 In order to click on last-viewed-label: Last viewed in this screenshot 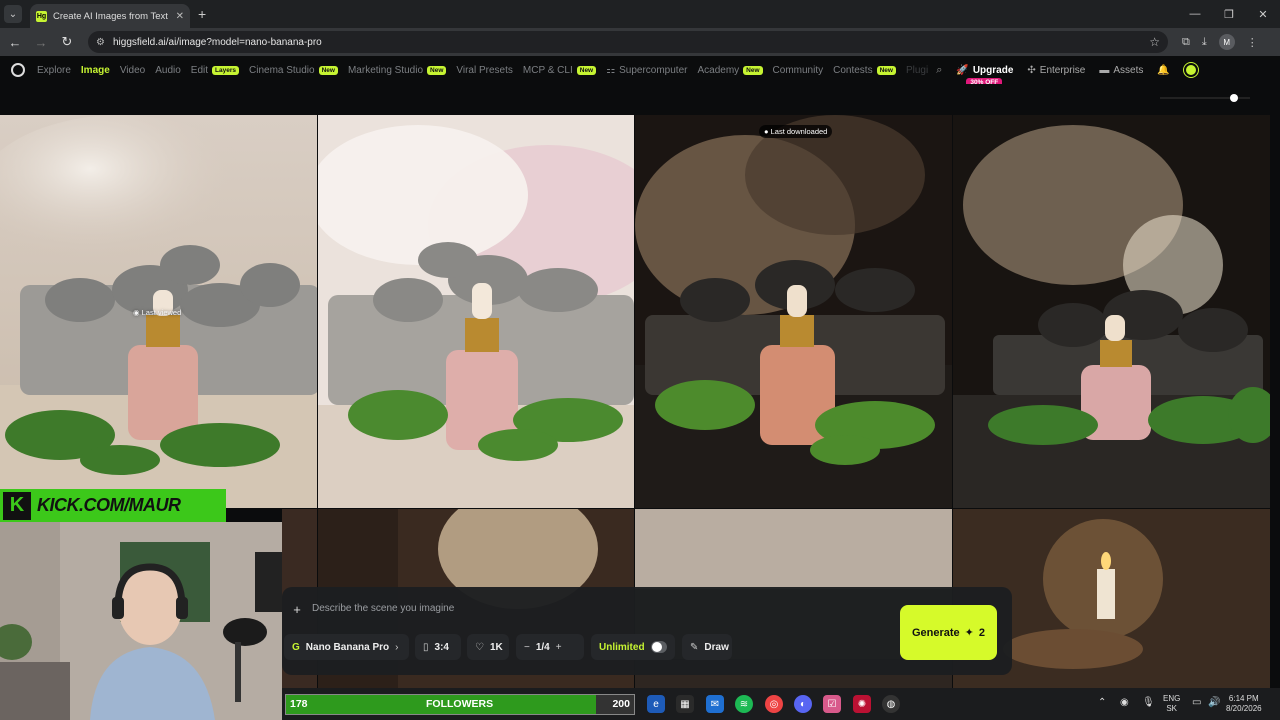, I will do `click(161, 312)`.